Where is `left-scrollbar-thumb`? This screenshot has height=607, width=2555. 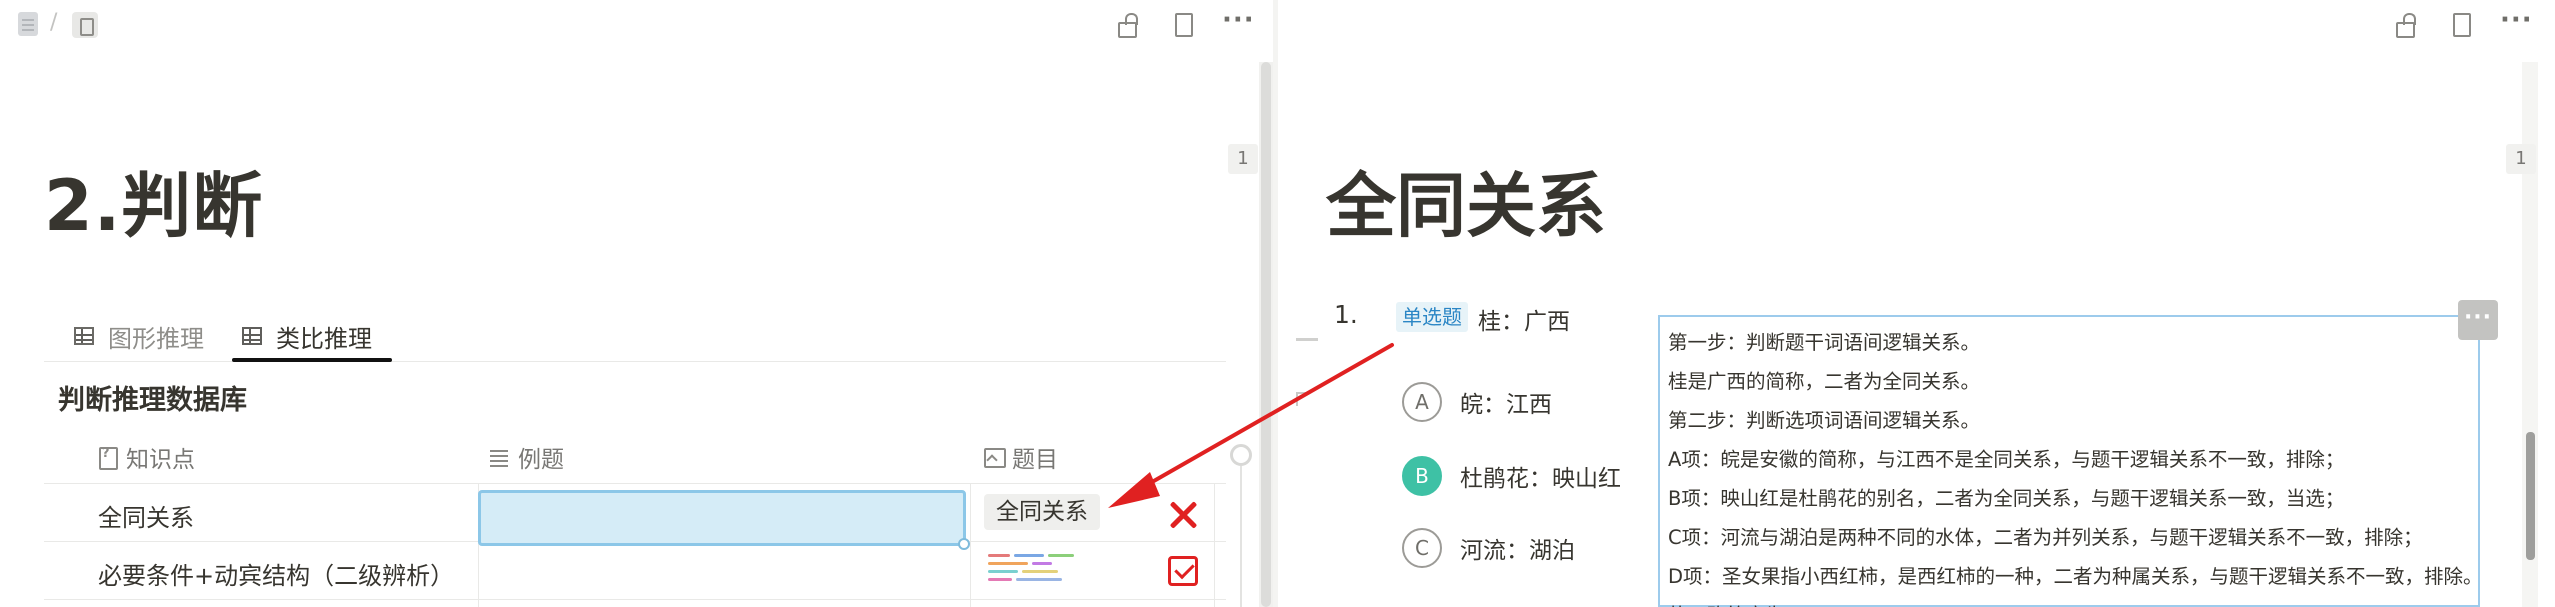 left-scrollbar-thumb is located at coordinates (1266, 334).